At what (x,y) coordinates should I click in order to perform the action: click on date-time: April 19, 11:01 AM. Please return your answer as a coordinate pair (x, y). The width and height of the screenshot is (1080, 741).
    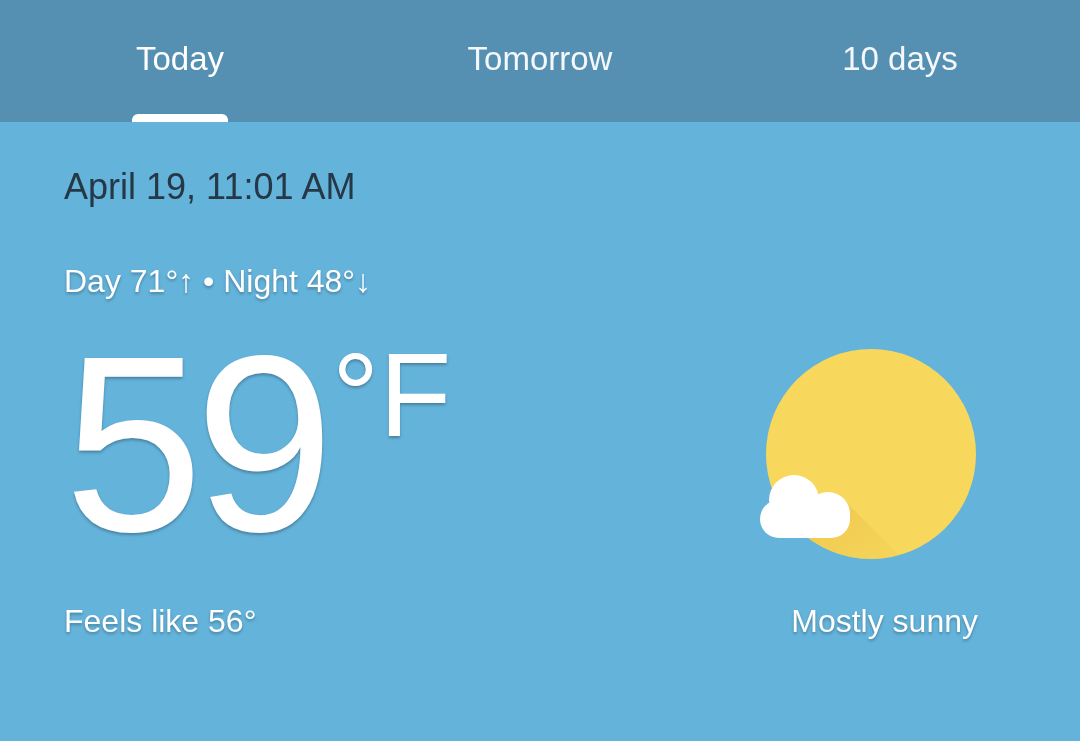
    Looking at the image, I should click on (210, 187).